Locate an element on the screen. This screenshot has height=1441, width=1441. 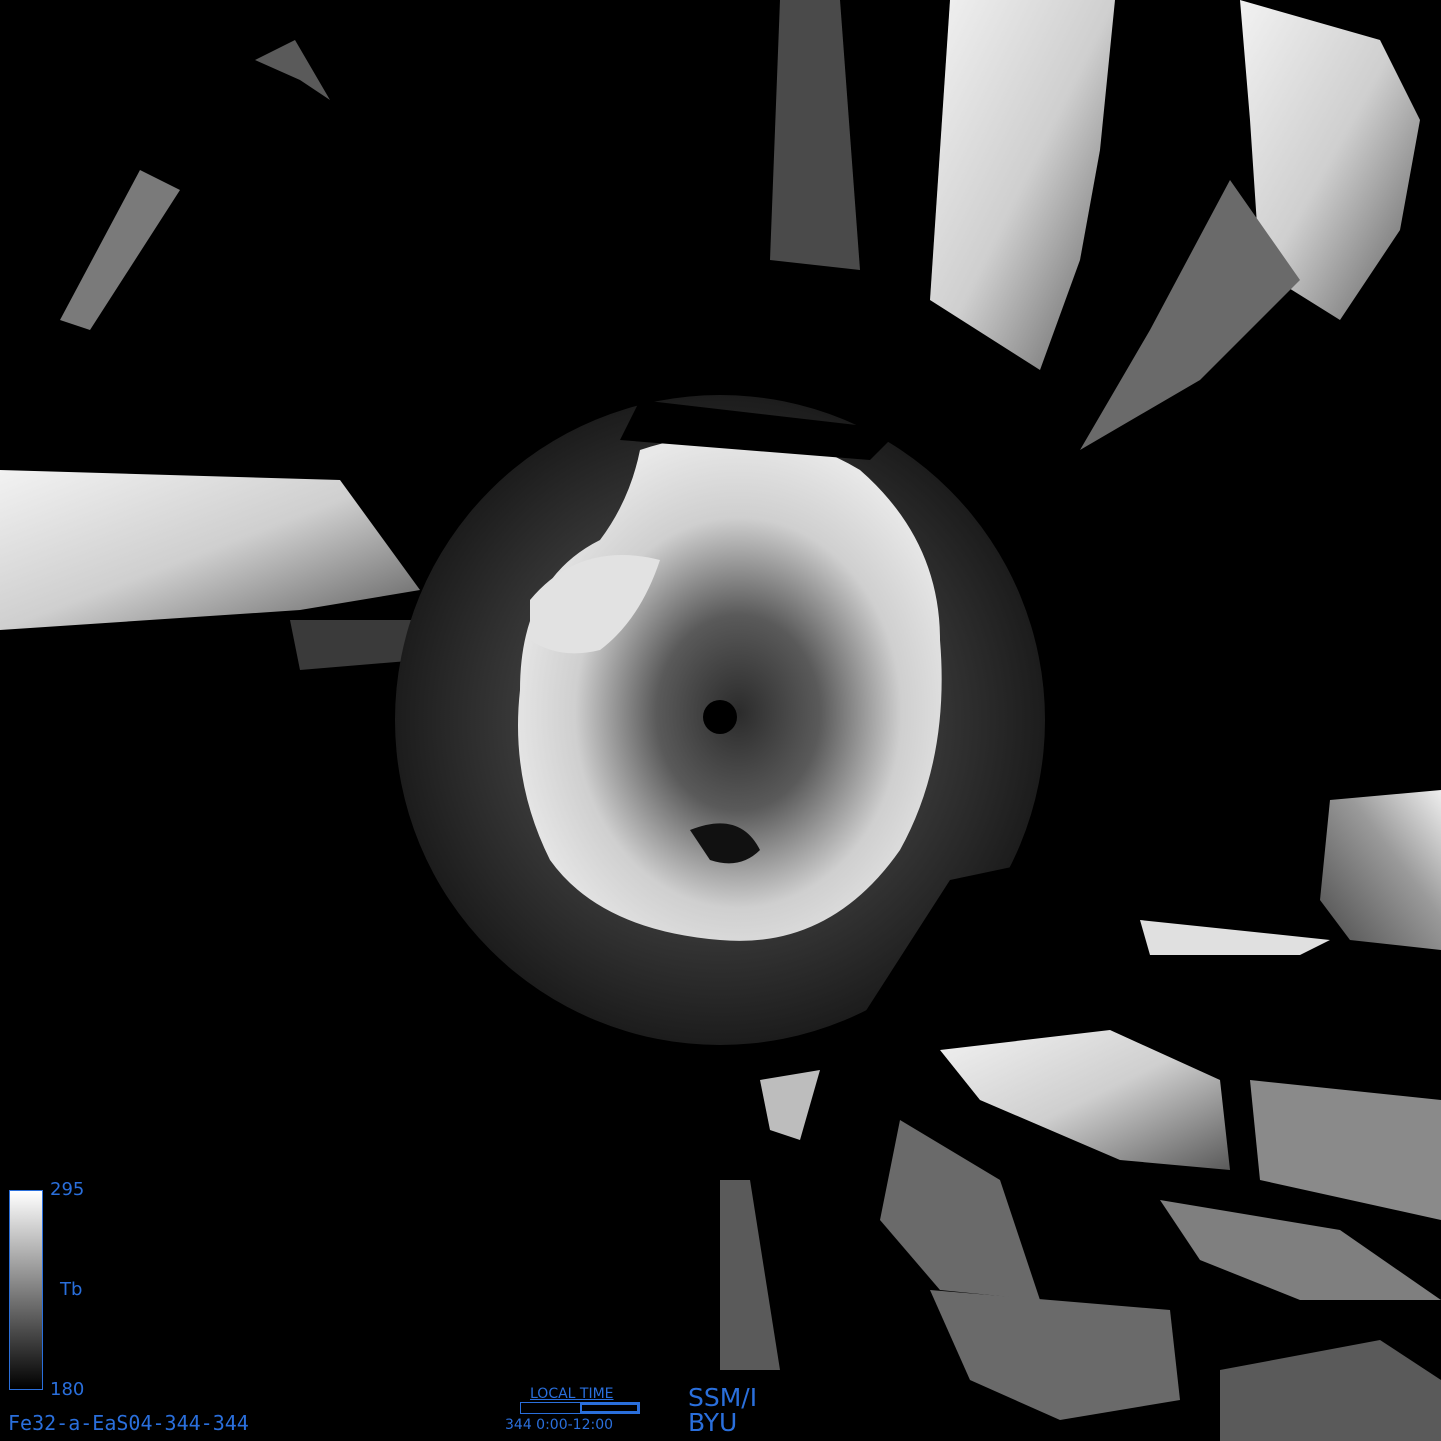
colorbar-min-label: 180 is located at coordinates (67, 1389).